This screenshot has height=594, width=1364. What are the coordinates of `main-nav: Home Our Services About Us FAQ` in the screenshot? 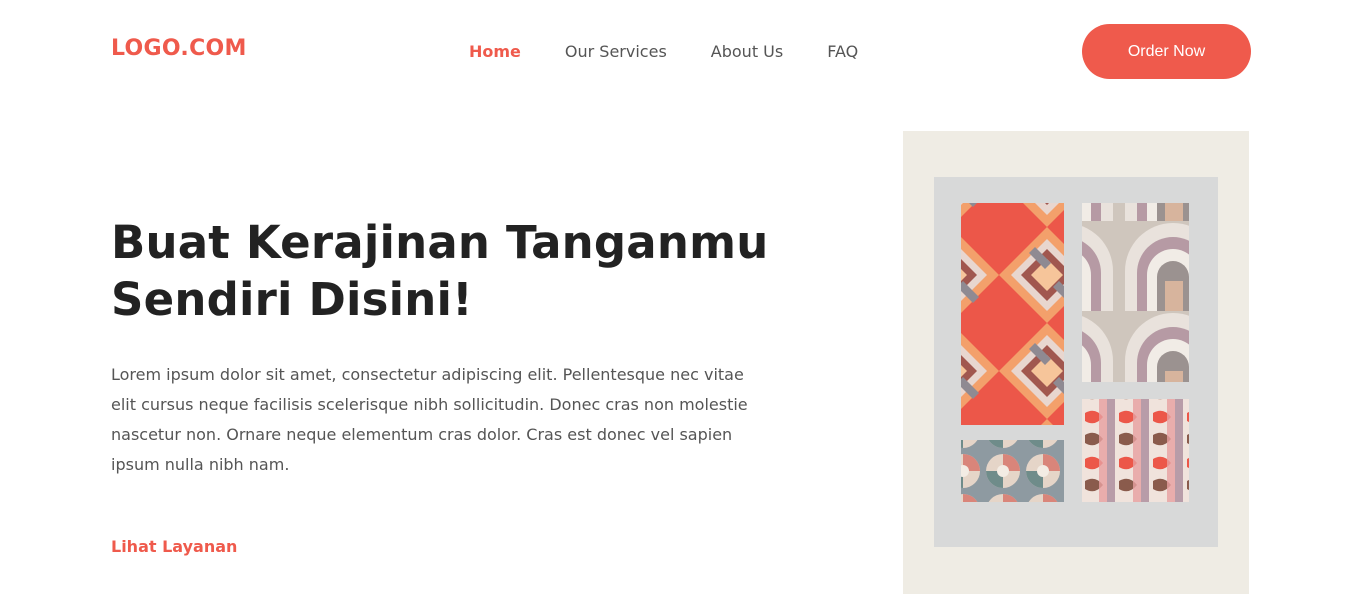 It's located at (685, 51).